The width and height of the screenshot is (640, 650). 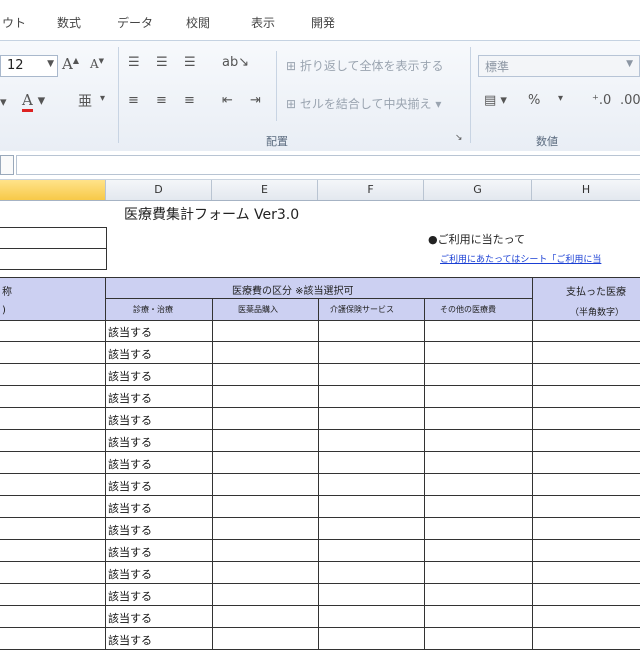 I want to click on font-color-button: A ▾, so click(x=33, y=101).